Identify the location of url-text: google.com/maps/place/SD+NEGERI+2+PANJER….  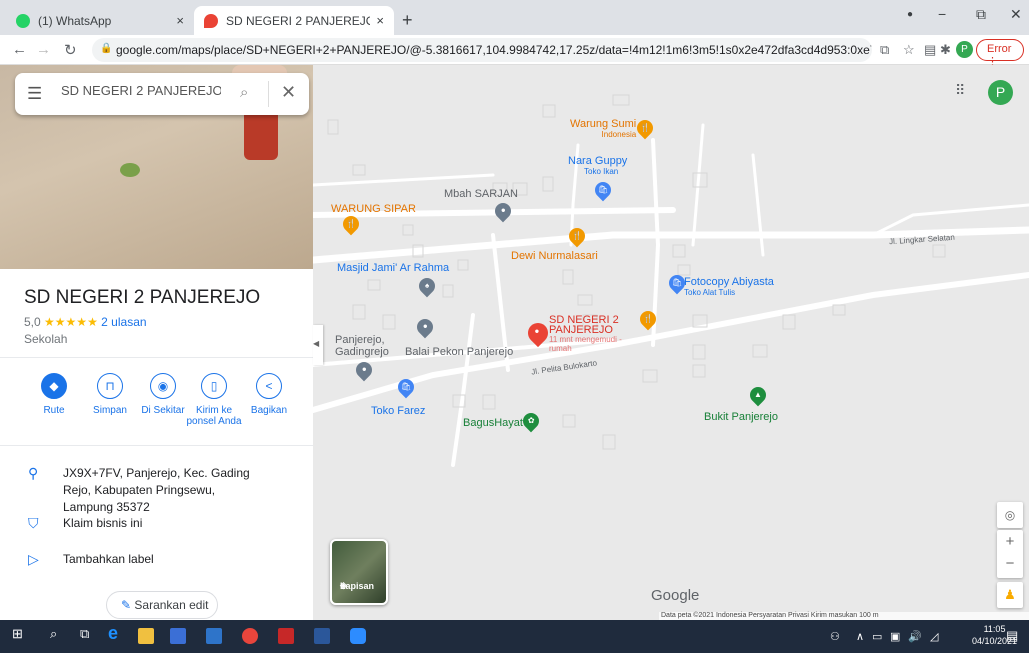
(494, 50).